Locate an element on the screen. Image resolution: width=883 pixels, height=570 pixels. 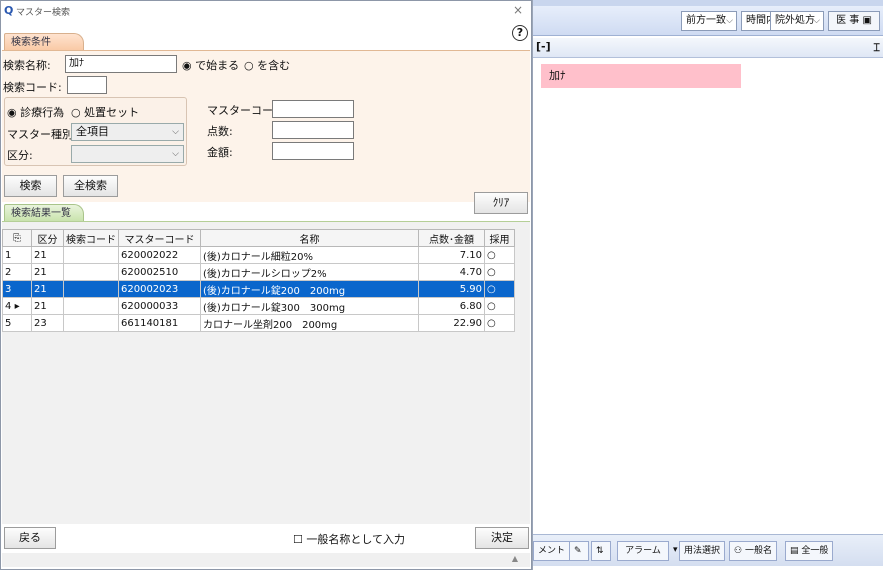
alarm-dropdown-icon: ▾ is located at coordinates (674, 551).